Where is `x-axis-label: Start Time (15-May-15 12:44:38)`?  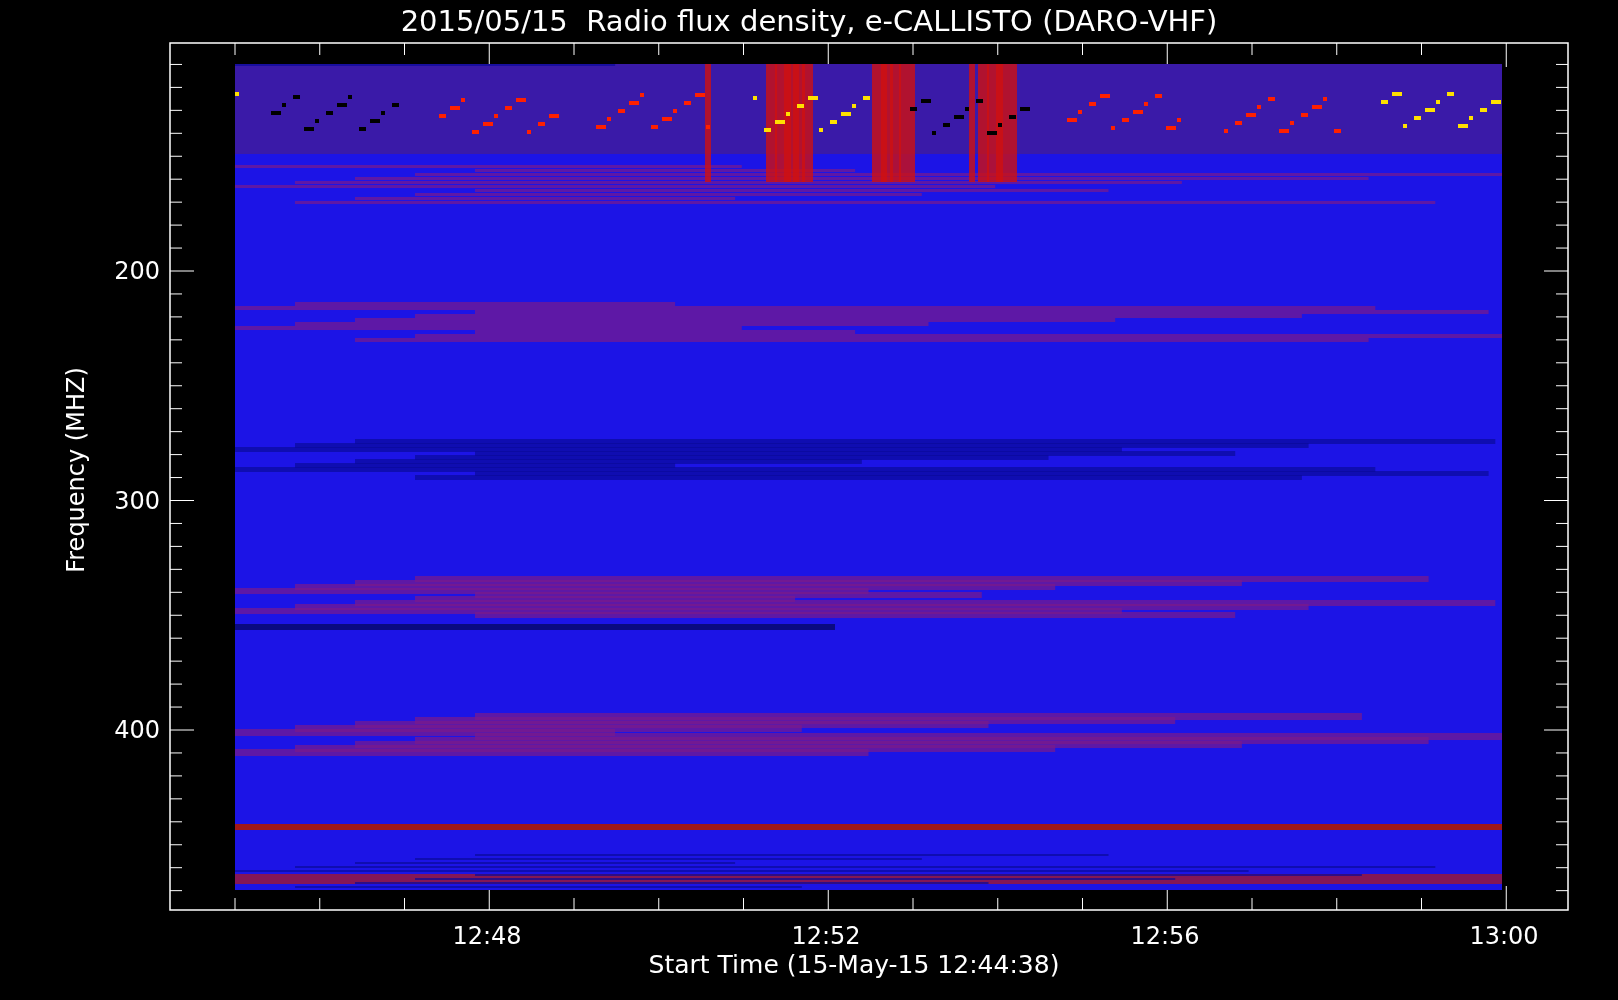
x-axis-label: Start Time (15-May-15 12:44:38) is located at coordinates (853, 965).